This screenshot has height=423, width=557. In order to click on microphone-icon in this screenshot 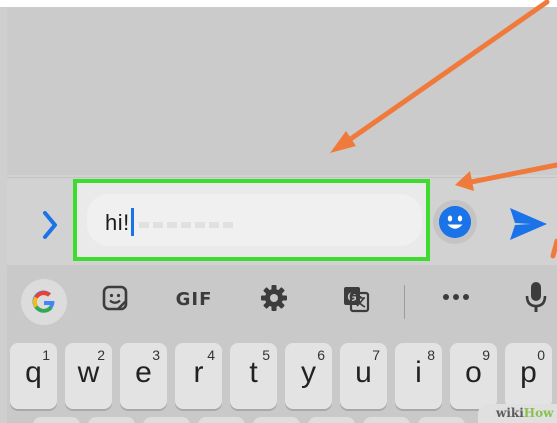, I will do `click(536, 297)`.